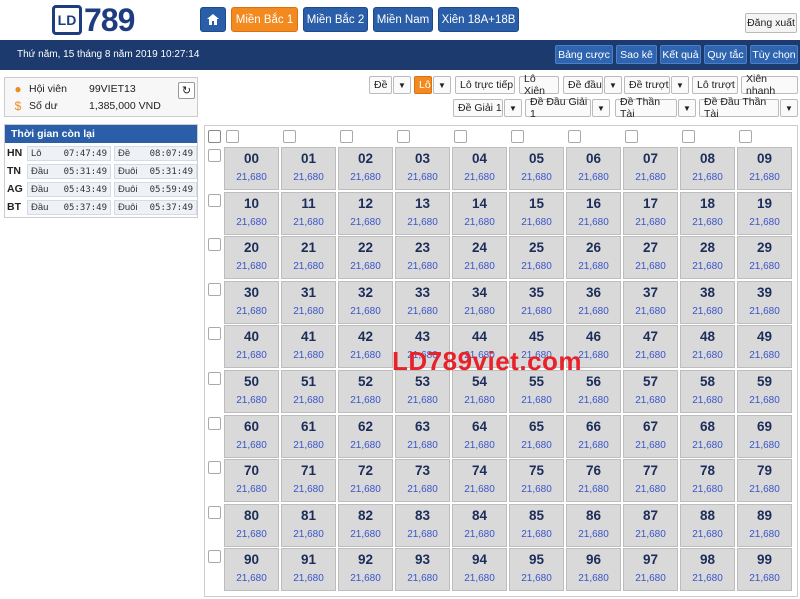  Describe the element at coordinates (422, 258) in the screenshot. I see `number-cell: 23 21,680` at that location.